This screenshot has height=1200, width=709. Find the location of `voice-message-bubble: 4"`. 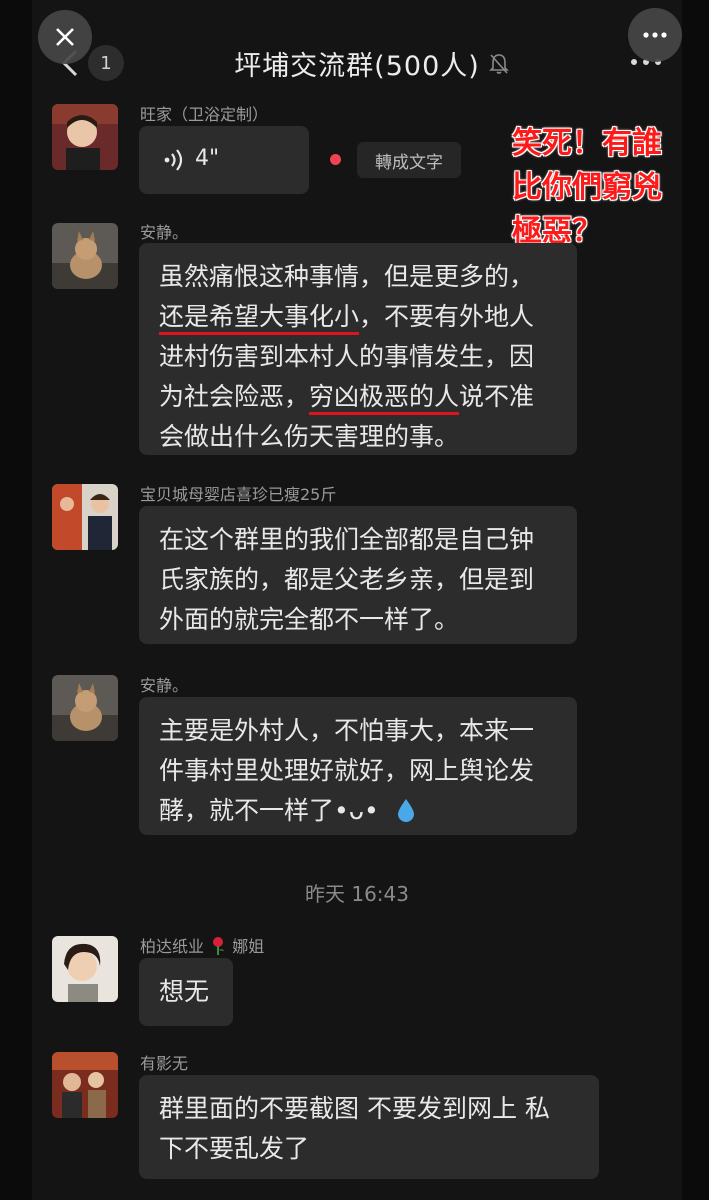

voice-message-bubble: 4" is located at coordinates (224, 160).